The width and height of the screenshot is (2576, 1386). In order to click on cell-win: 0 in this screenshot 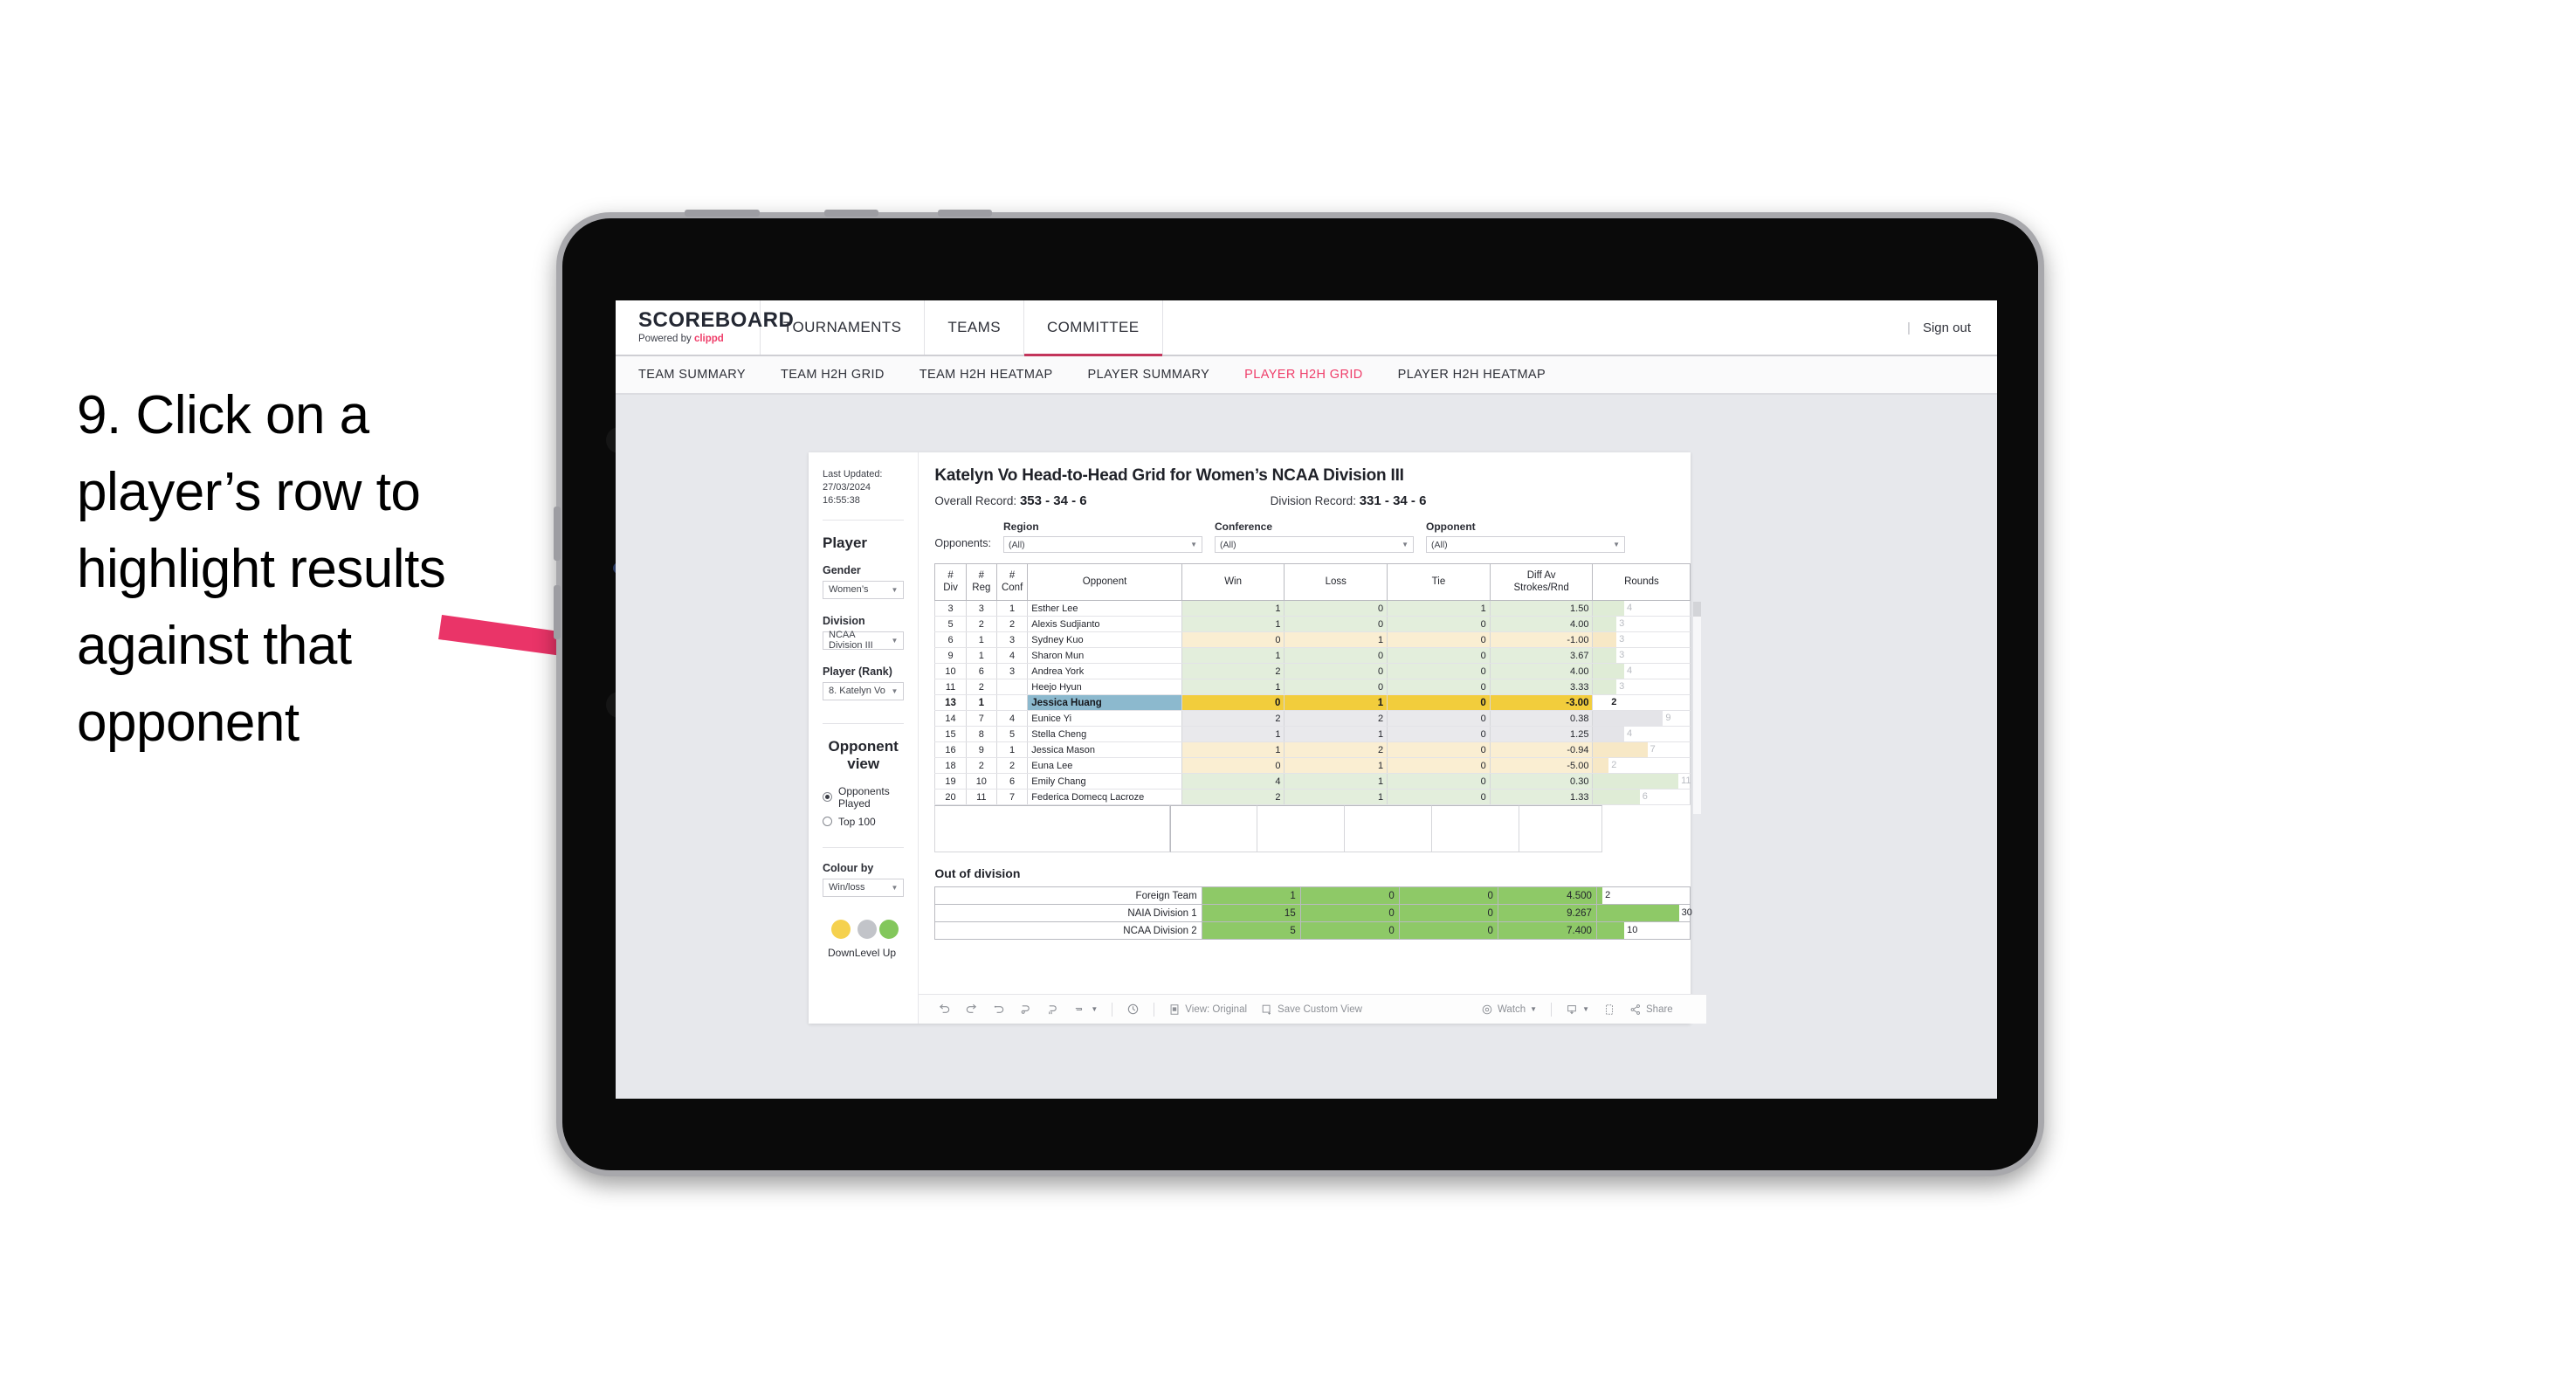, I will do `click(1233, 702)`.